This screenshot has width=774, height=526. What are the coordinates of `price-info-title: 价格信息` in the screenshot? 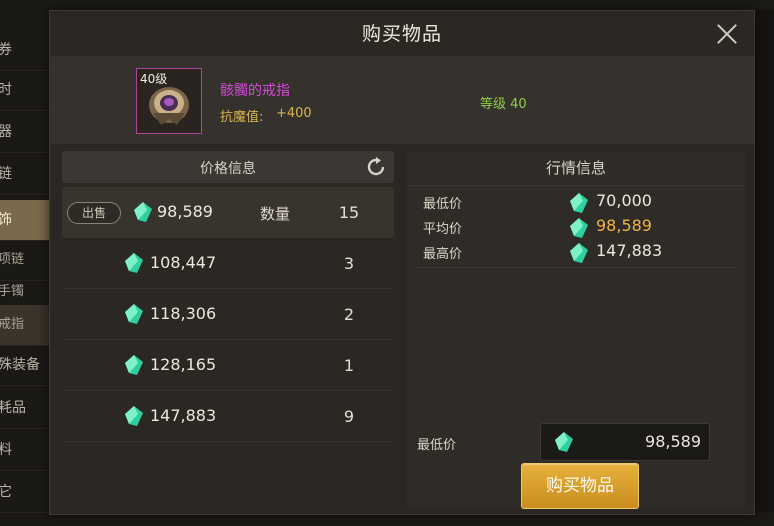 It's located at (228, 169).